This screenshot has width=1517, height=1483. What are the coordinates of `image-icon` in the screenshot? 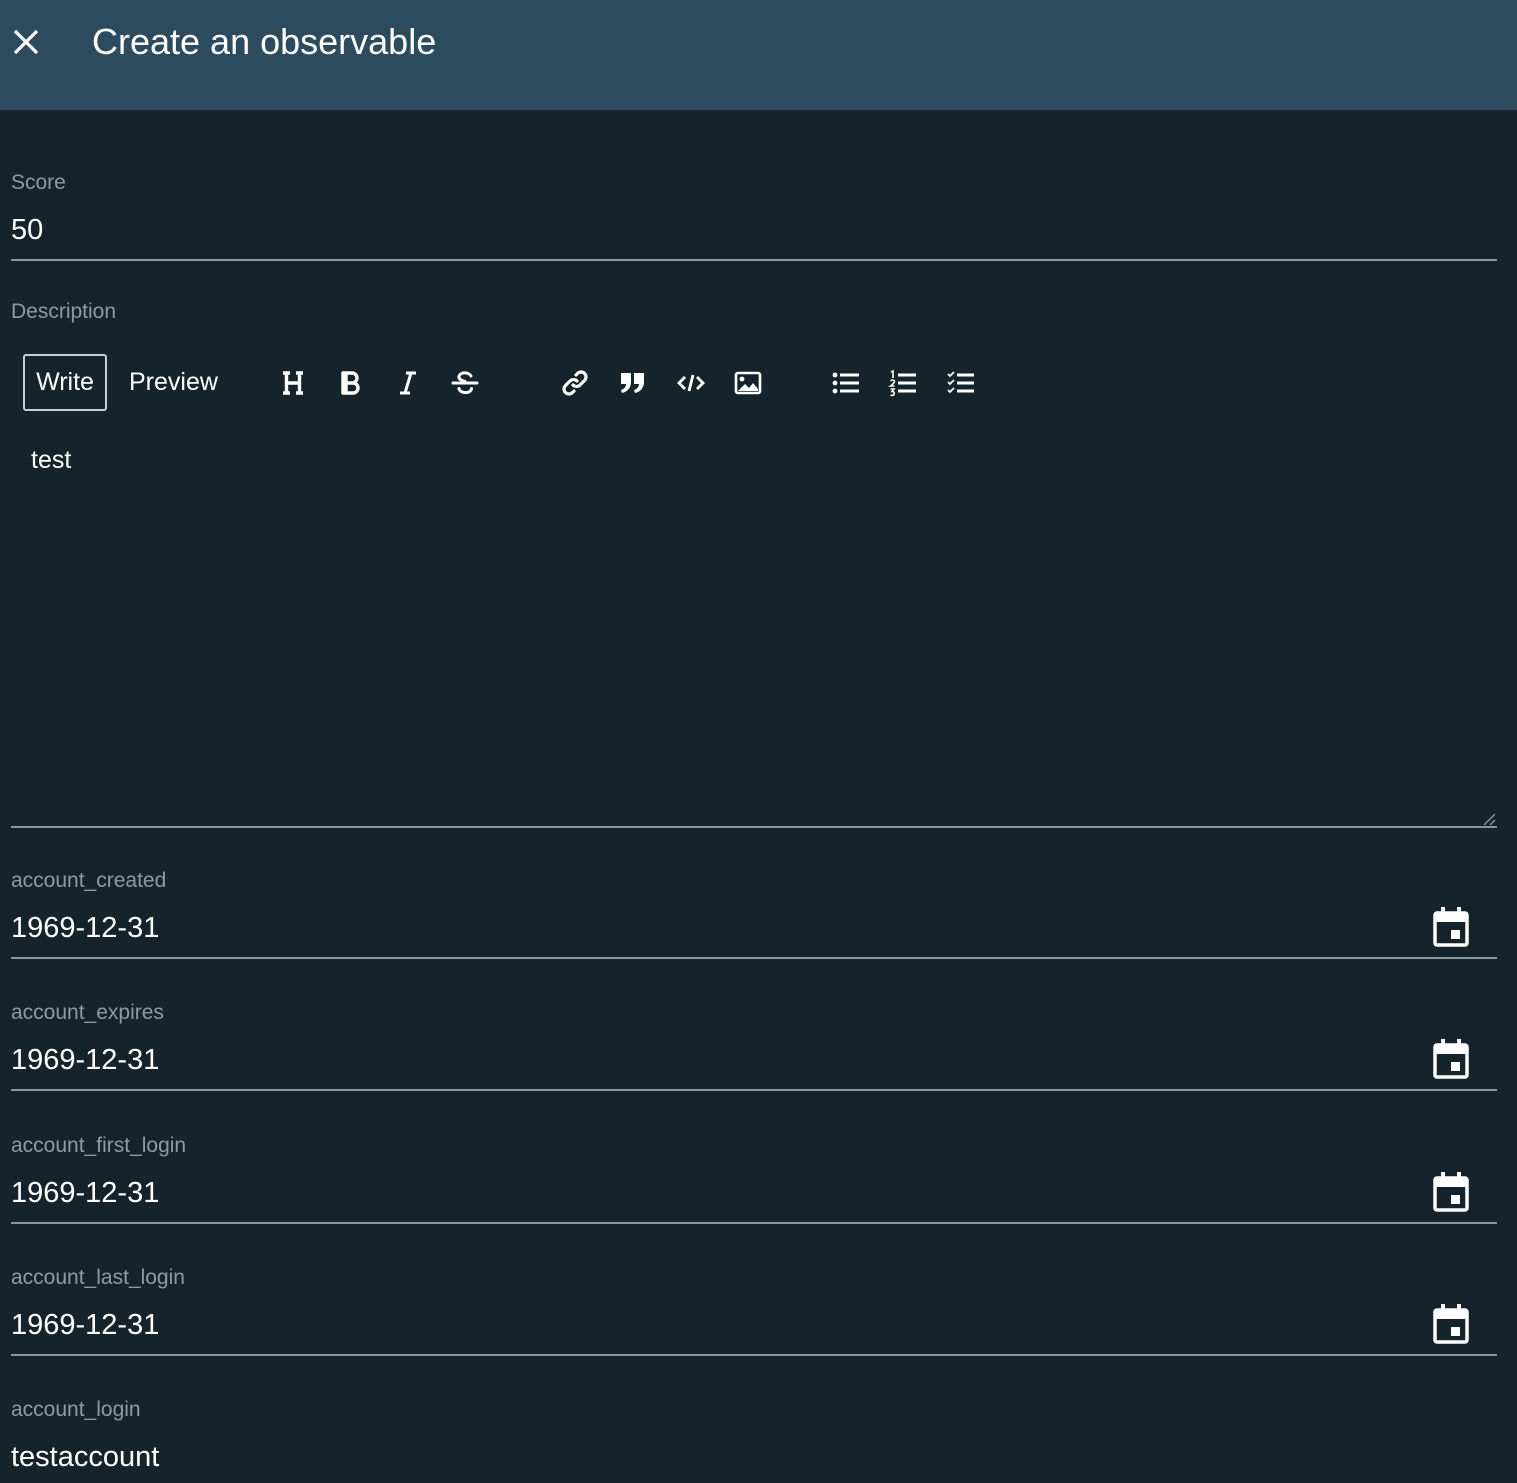 It's located at (748, 383).